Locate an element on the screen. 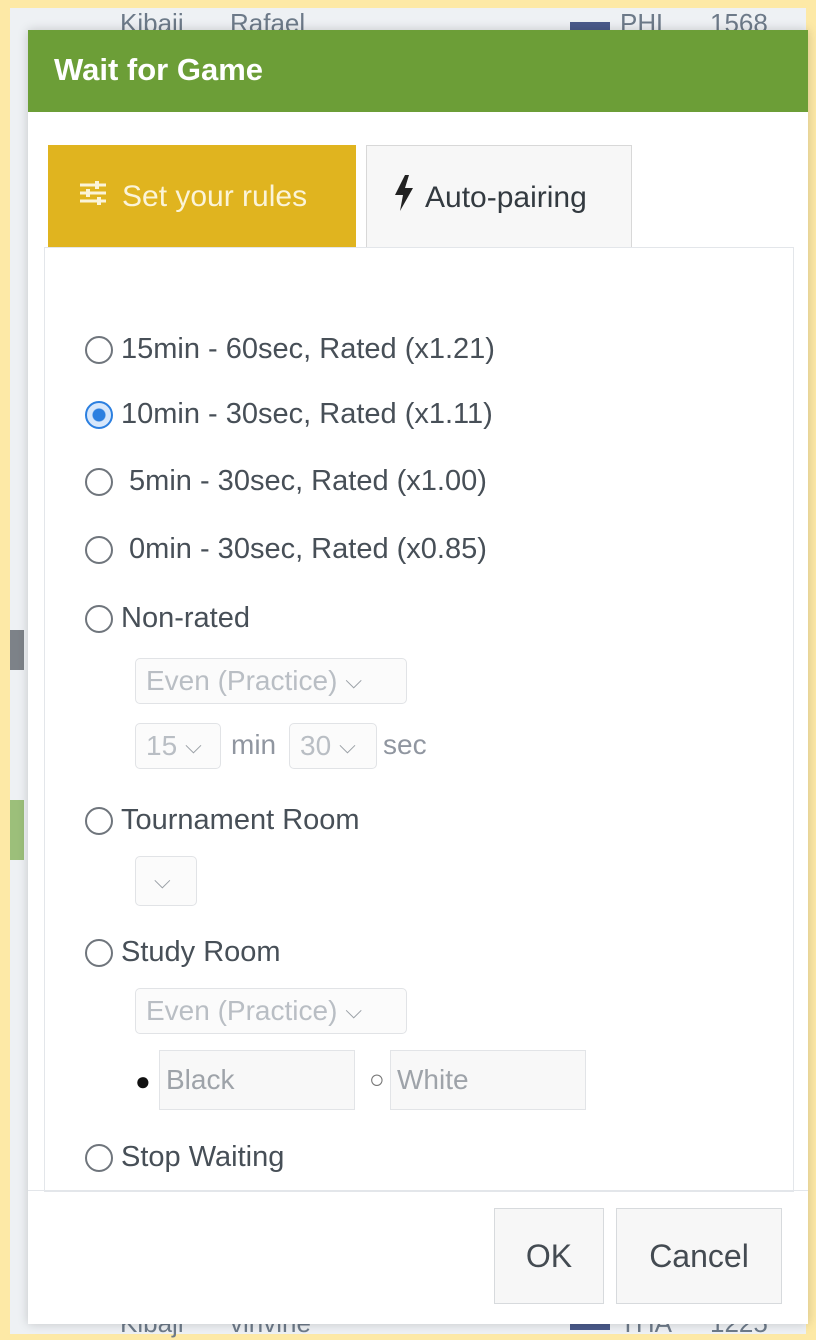 The image size is (816, 1340). tournament-room-select: ⌵ is located at coordinates (166, 881).